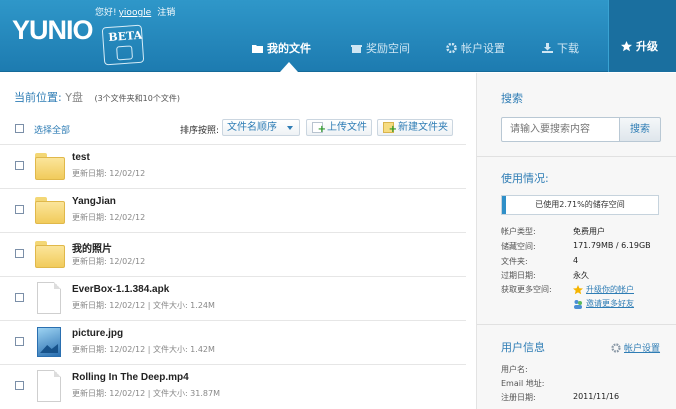 This screenshot has width=676, height=409. Describe the element at coordinates (81, 157) in the screenshot. I see `file-name: test` at that location.